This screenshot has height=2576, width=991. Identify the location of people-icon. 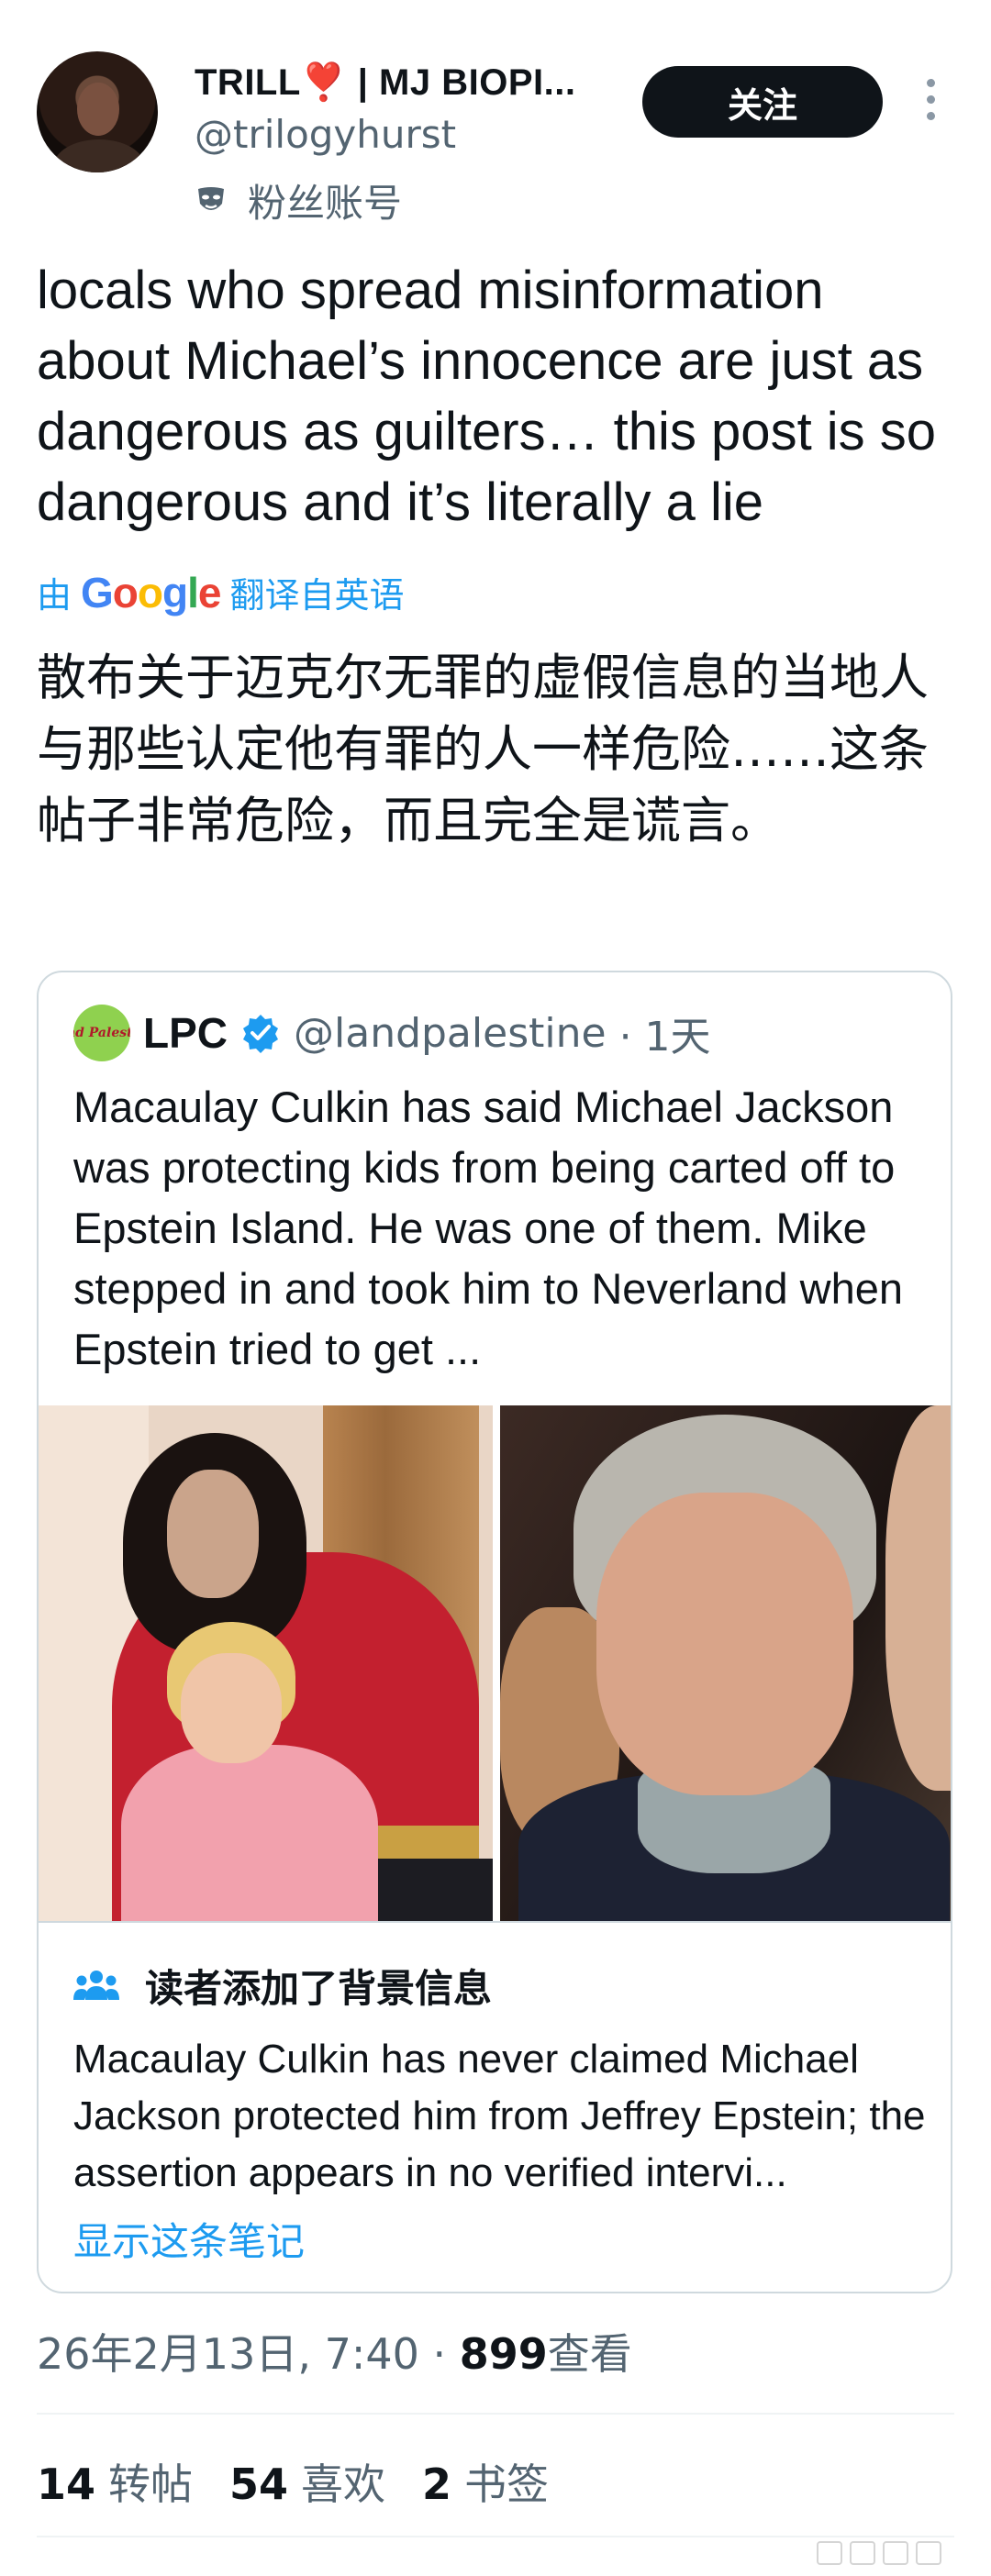
(96, 1985).